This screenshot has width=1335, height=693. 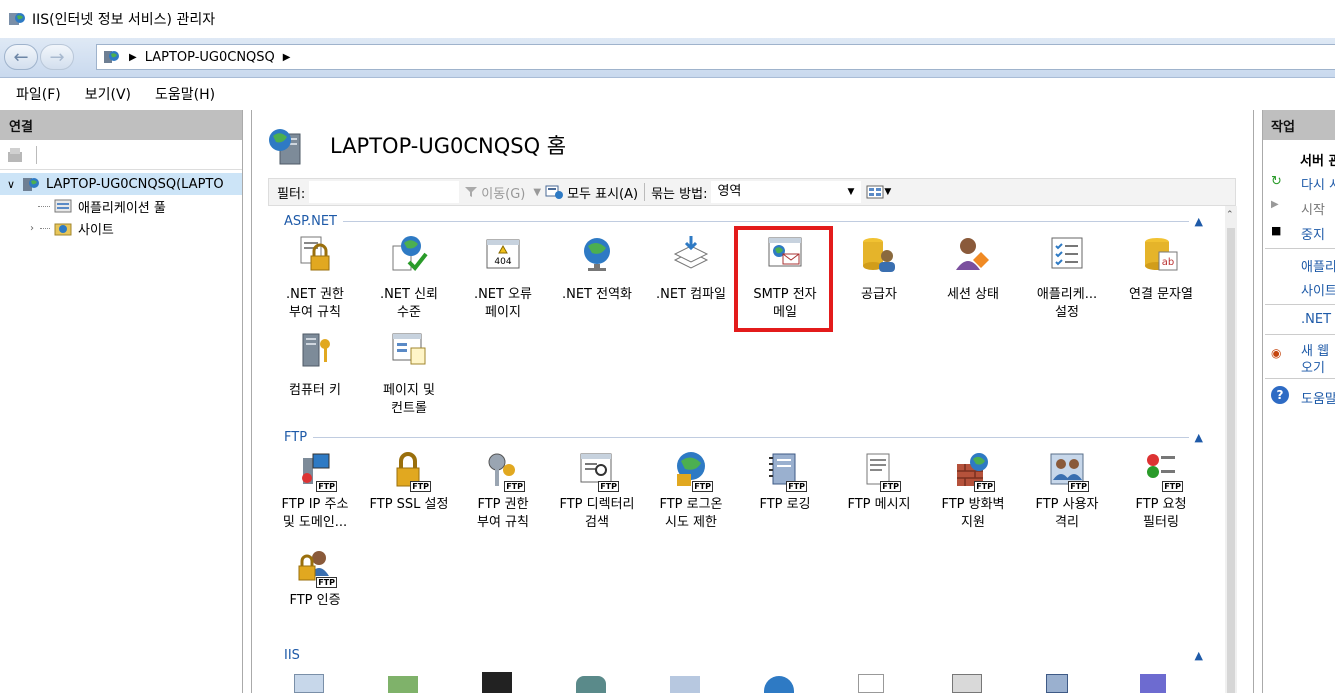 What do you see at coordinates (409, 374) in the screenshot?
I see `feature-pages-controls: 페이지 및 컨트롤` at bounding box center [409, 374].